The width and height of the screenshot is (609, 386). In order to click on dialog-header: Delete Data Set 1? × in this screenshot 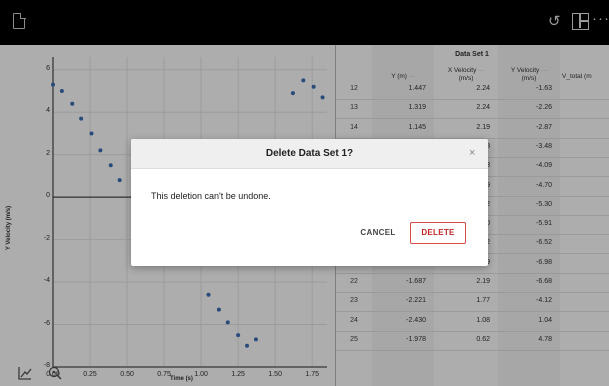, I will do `click(309, 154)`.